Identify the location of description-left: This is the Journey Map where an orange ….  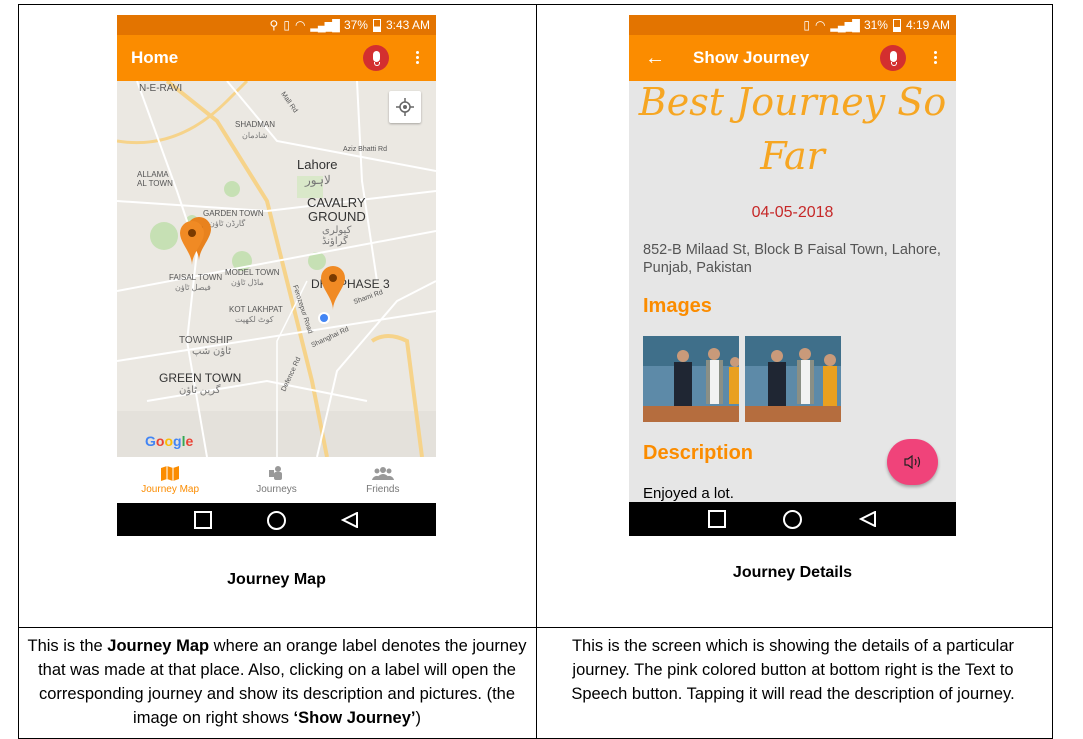
(277, 682).